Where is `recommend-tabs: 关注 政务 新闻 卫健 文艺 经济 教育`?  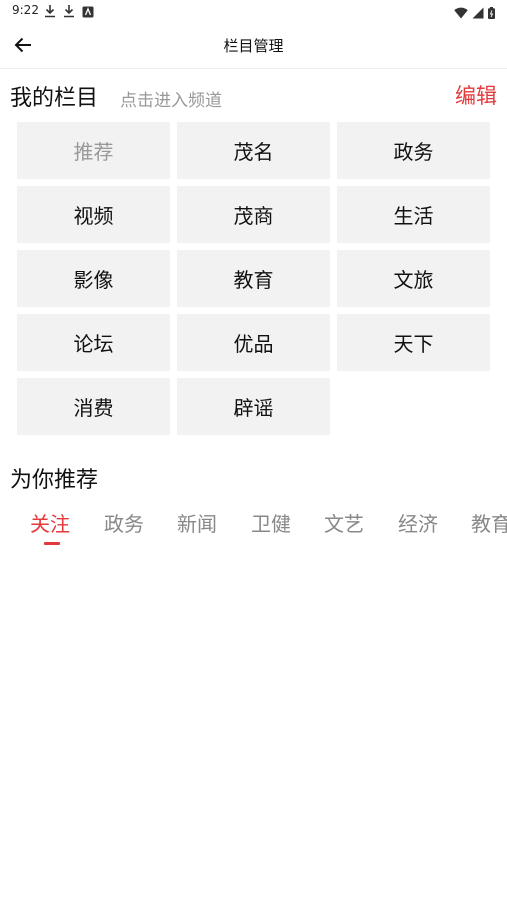
recommend-tabs: 关注 政务 新闻 卫健 文艺 经济 教育 is located at coordinates (253, 528).